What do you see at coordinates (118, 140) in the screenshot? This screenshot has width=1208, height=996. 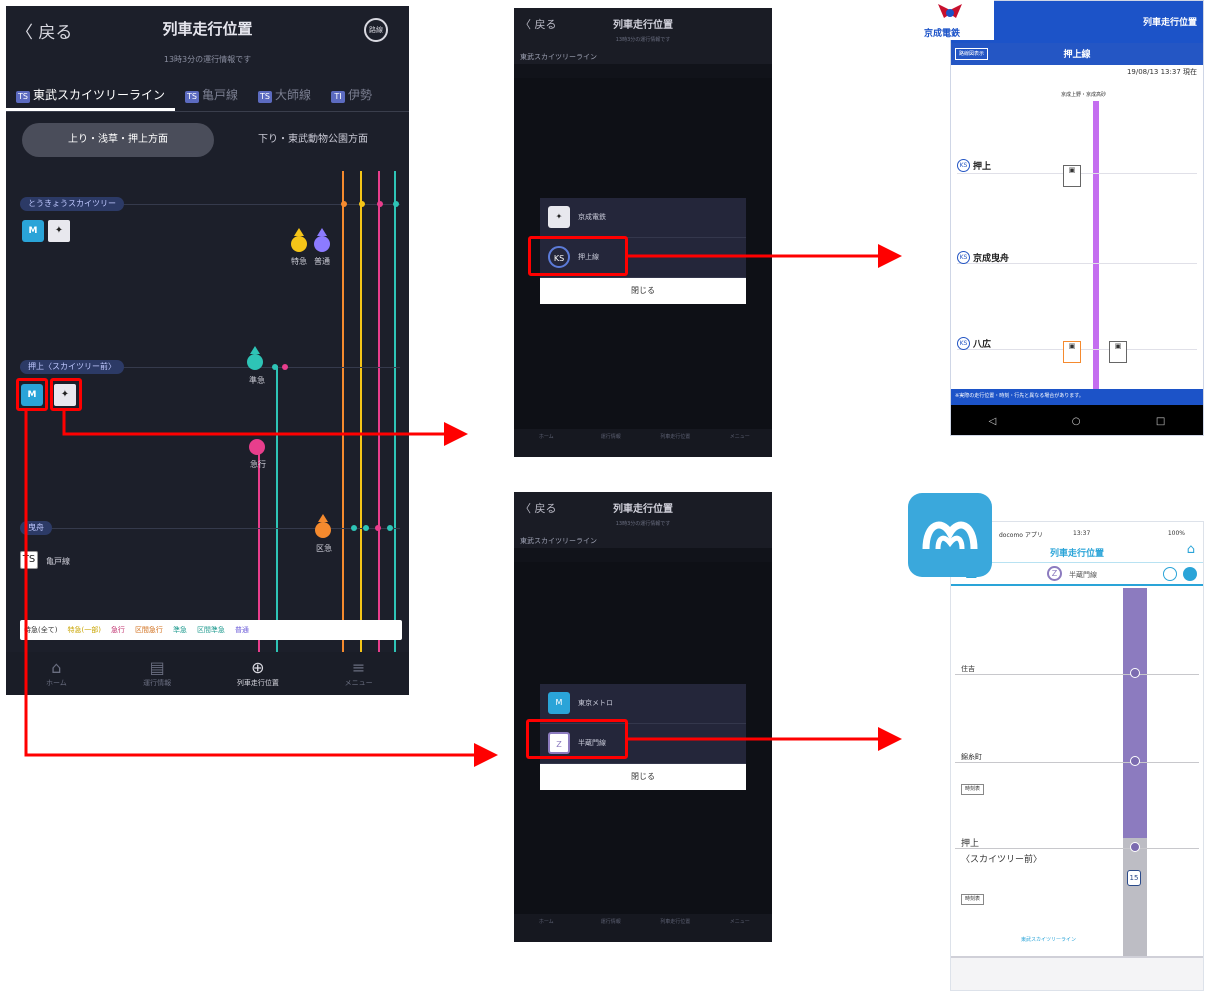 I see `direction-up-toggle: 上り・浅草・押上方面` at bounding box center [118, 140].